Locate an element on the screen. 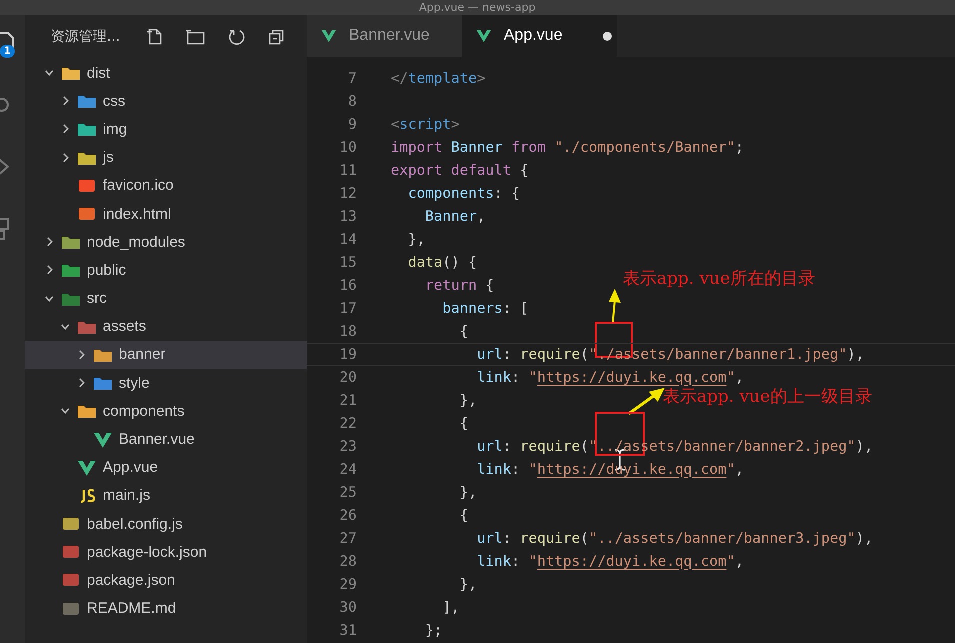 This screenshot has height=643, width=955. collapse-all-icon is located at coordinates (277, 37).